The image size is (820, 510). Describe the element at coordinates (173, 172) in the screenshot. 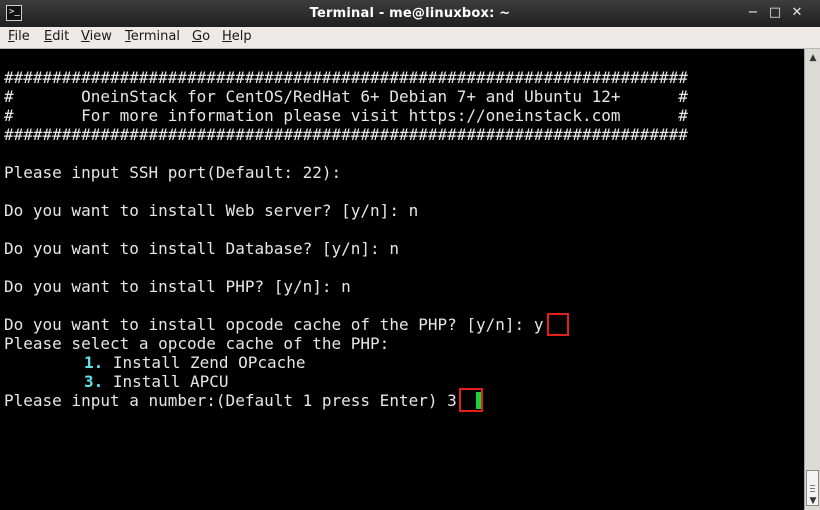

I see `ssh-port-prompt: Please input SSH port(Default: 22):` at that location.